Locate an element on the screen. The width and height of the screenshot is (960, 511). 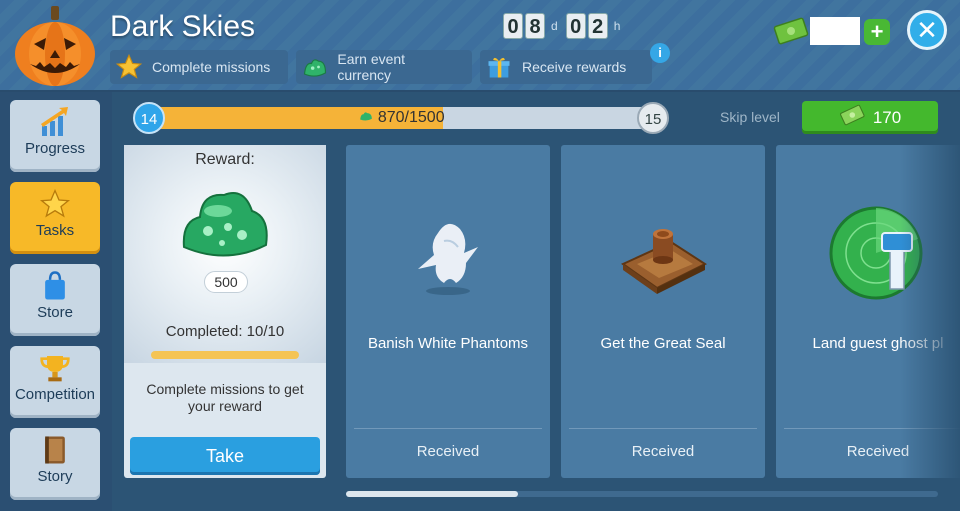
timer-digit: 2 is located at coordinates (597, 26).